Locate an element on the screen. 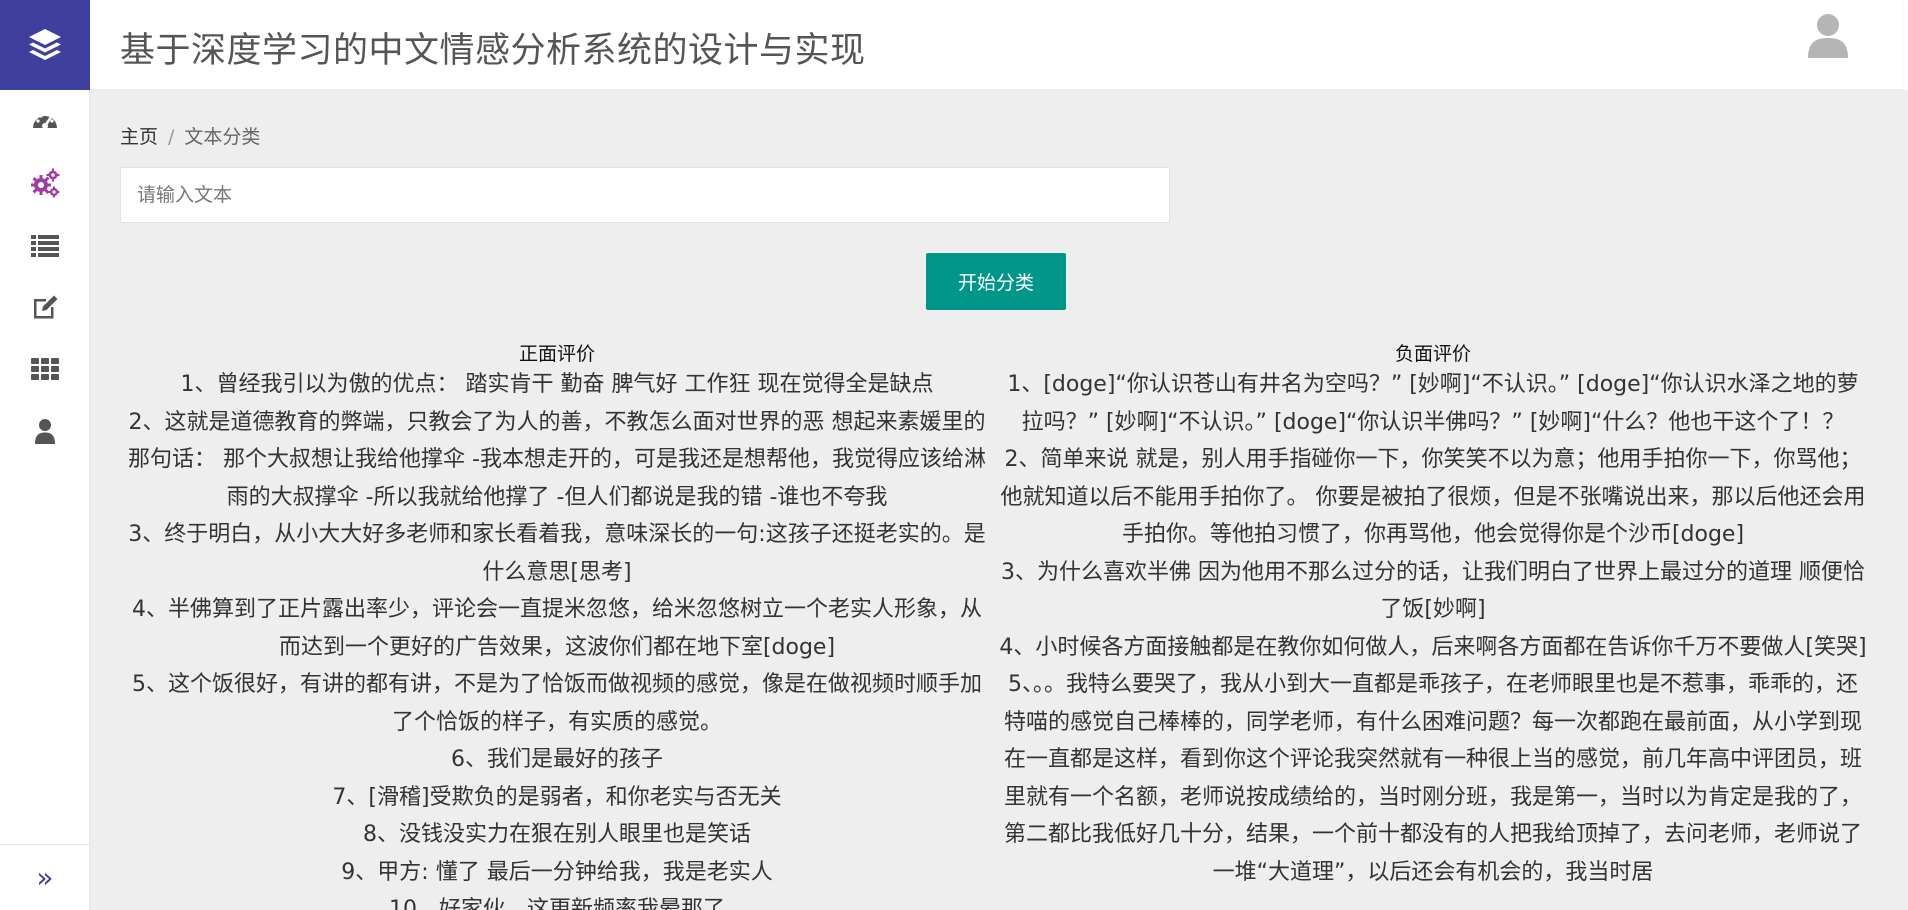  list-item: 1、曾经我引以为傲的优点： 踏实肯干 勤奋 脾气好 工作狂 现在觉得全是缺点 is located at coordinates (557, 384).